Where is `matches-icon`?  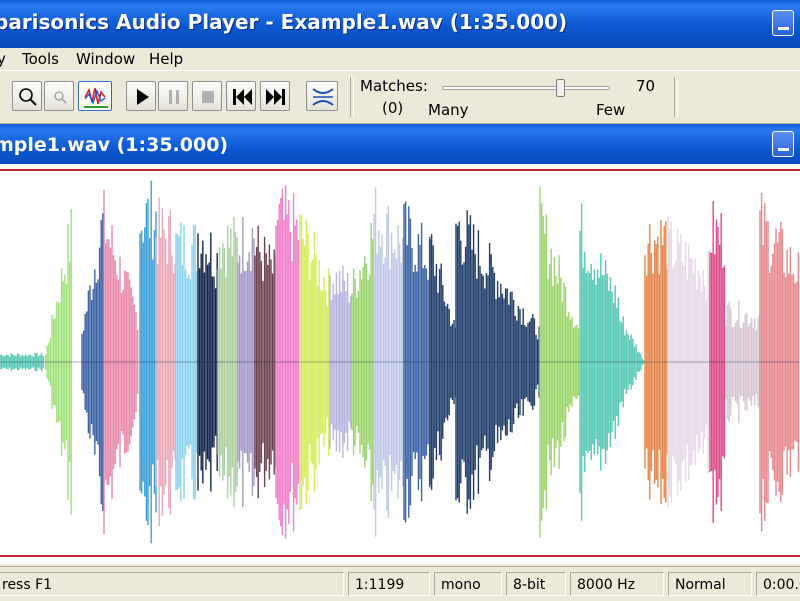 matches-icon is located at coordinates (323, 97).